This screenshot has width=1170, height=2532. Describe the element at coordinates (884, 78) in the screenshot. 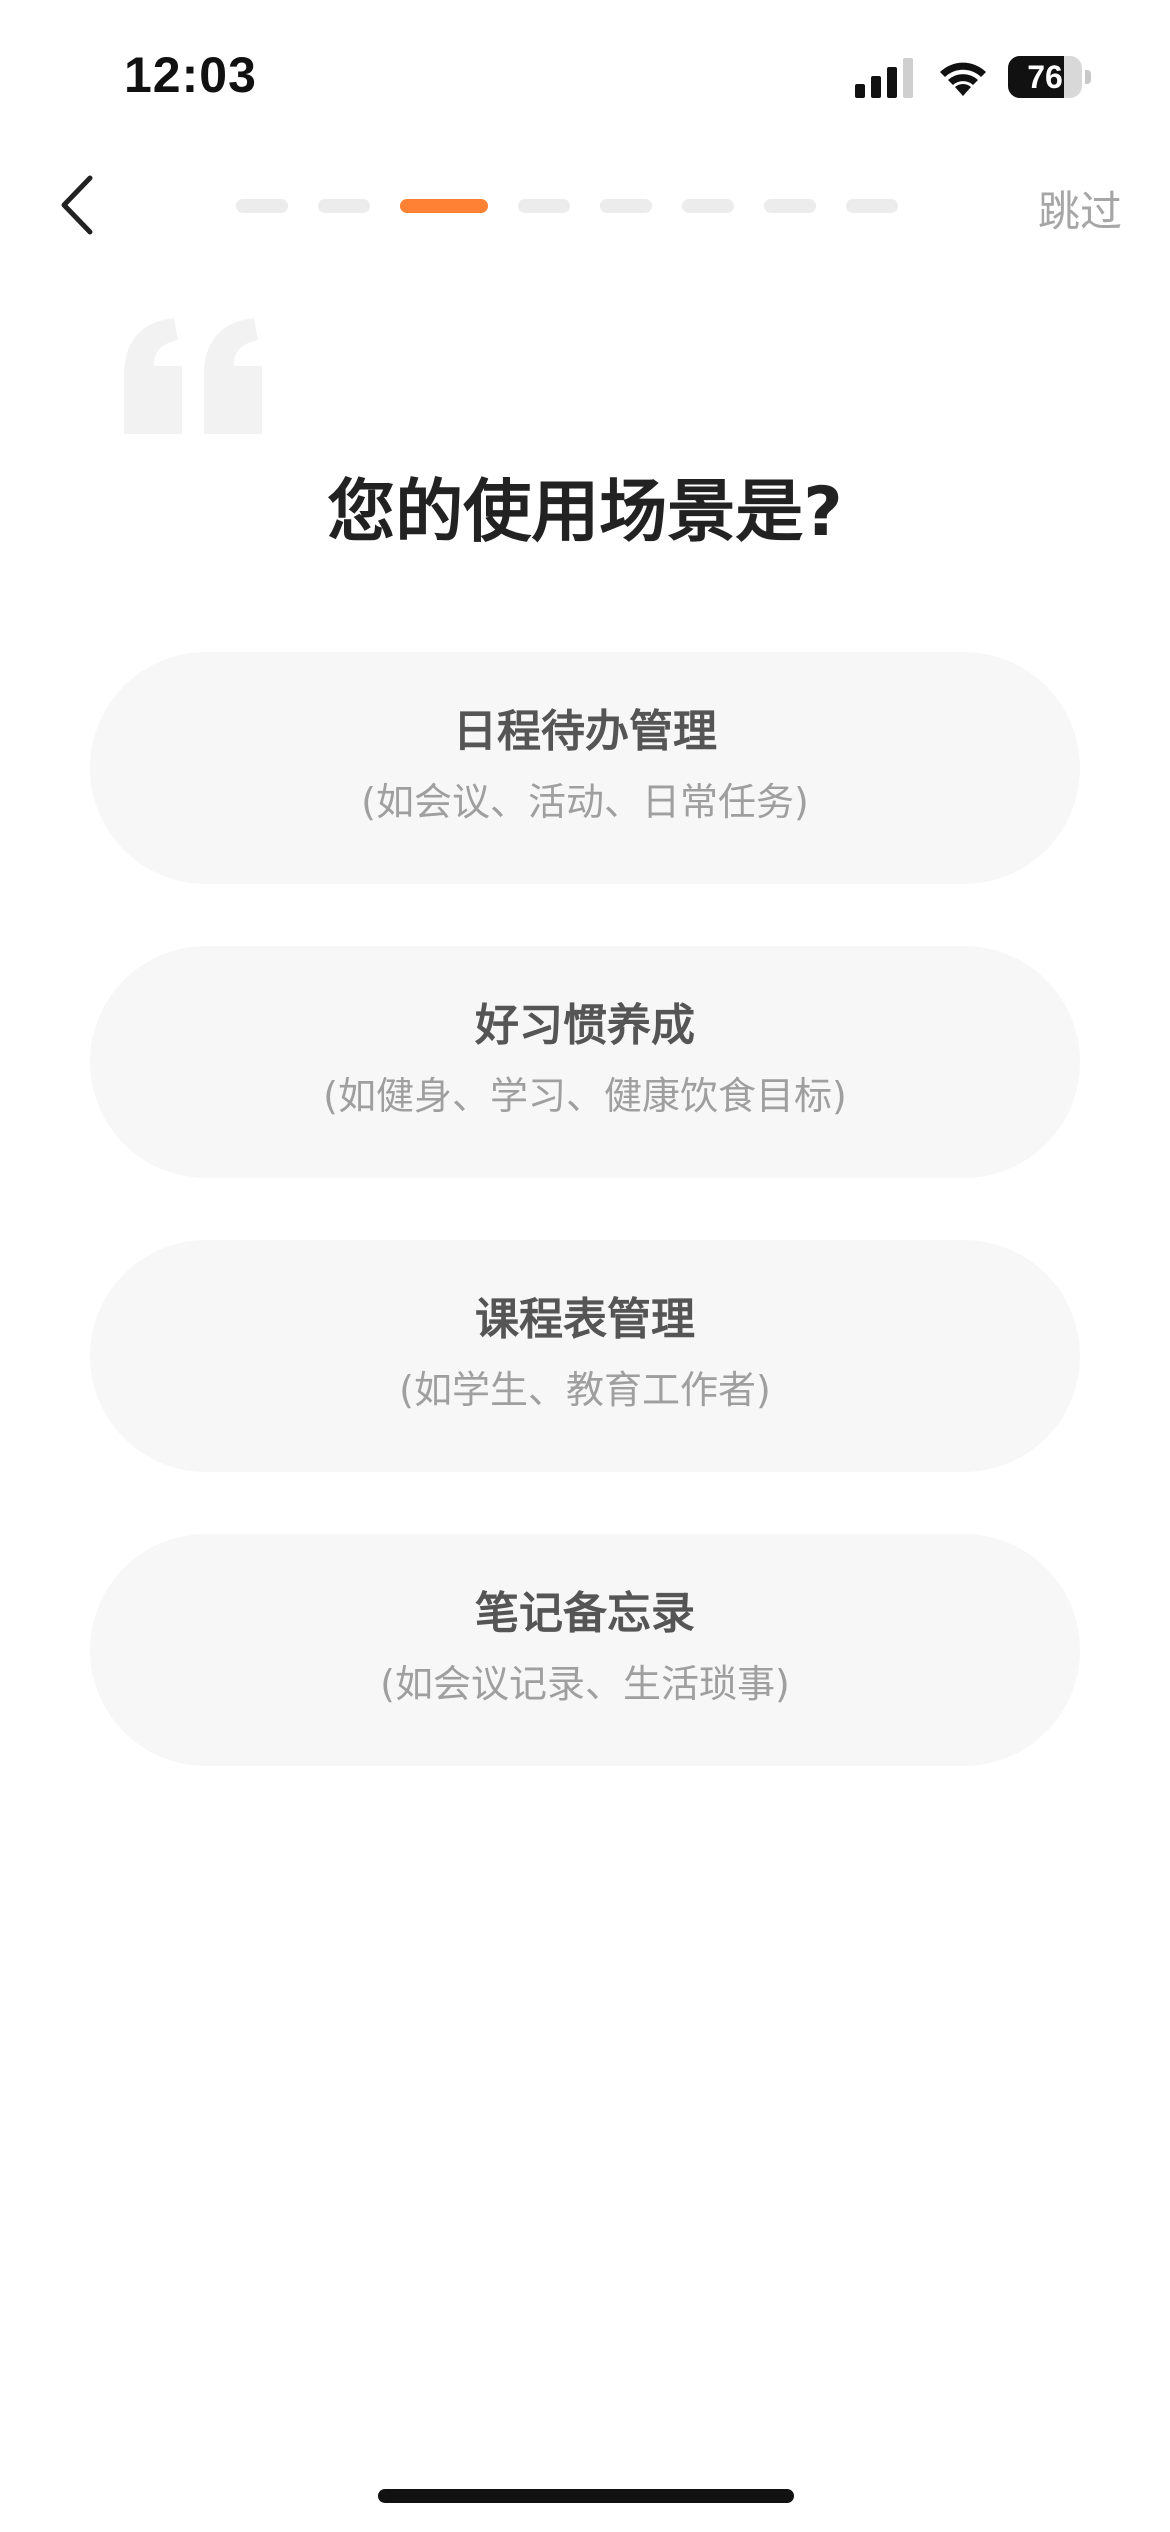

I see `signal-icon` at that location.